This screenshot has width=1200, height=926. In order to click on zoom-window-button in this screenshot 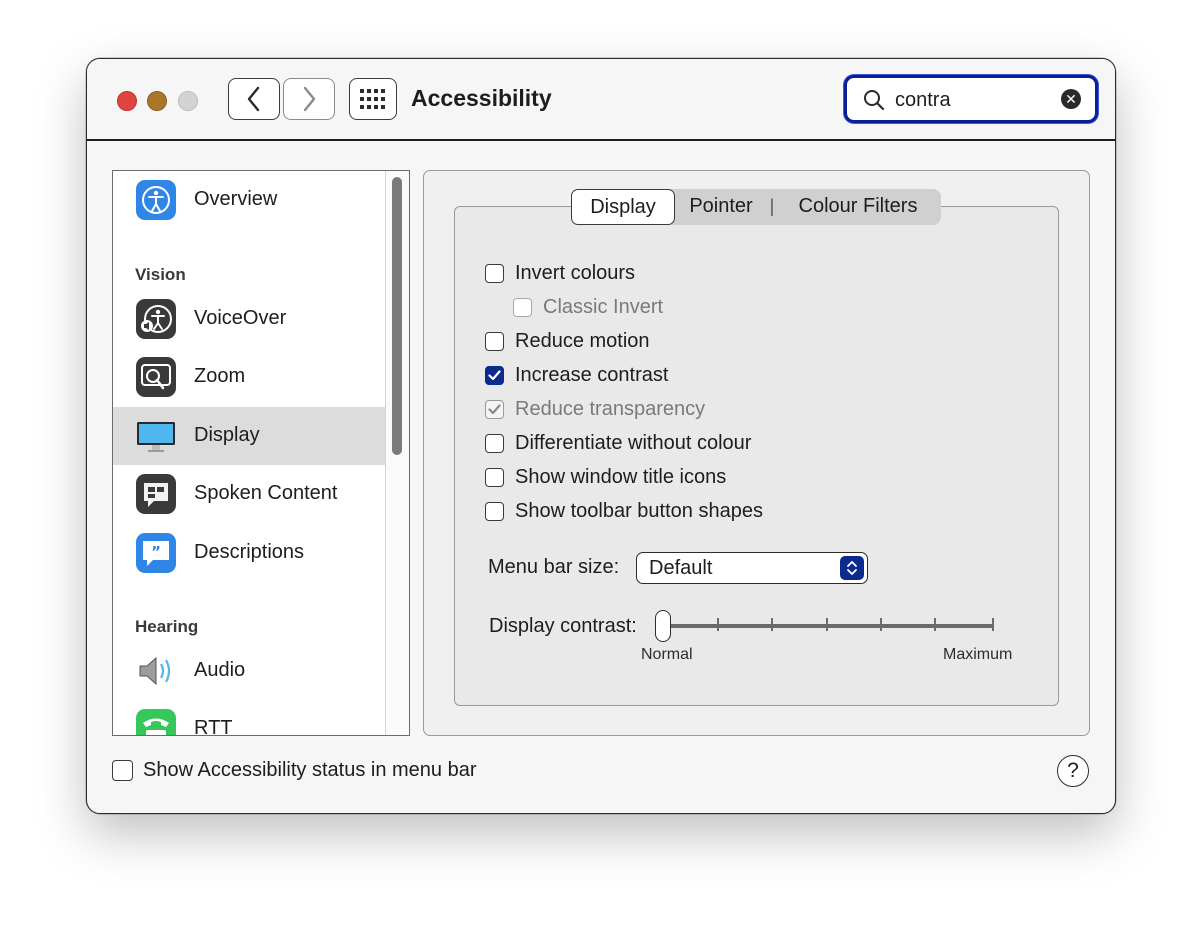, I will do `click(188, 101)`.